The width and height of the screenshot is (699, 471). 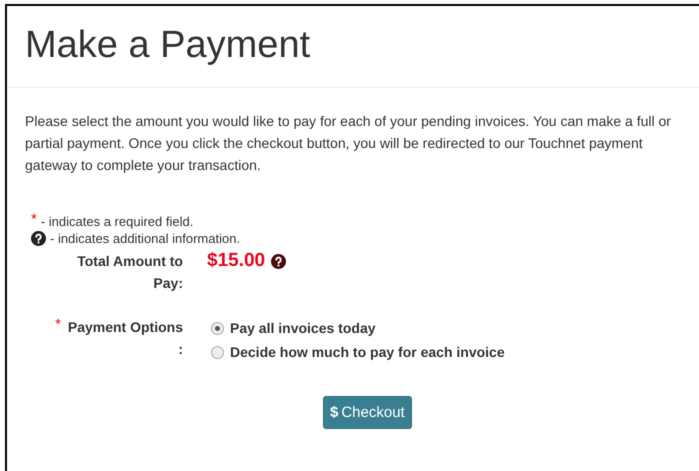 I want to click on checkout-button: $ Checkout, so click(x=367, y=412).